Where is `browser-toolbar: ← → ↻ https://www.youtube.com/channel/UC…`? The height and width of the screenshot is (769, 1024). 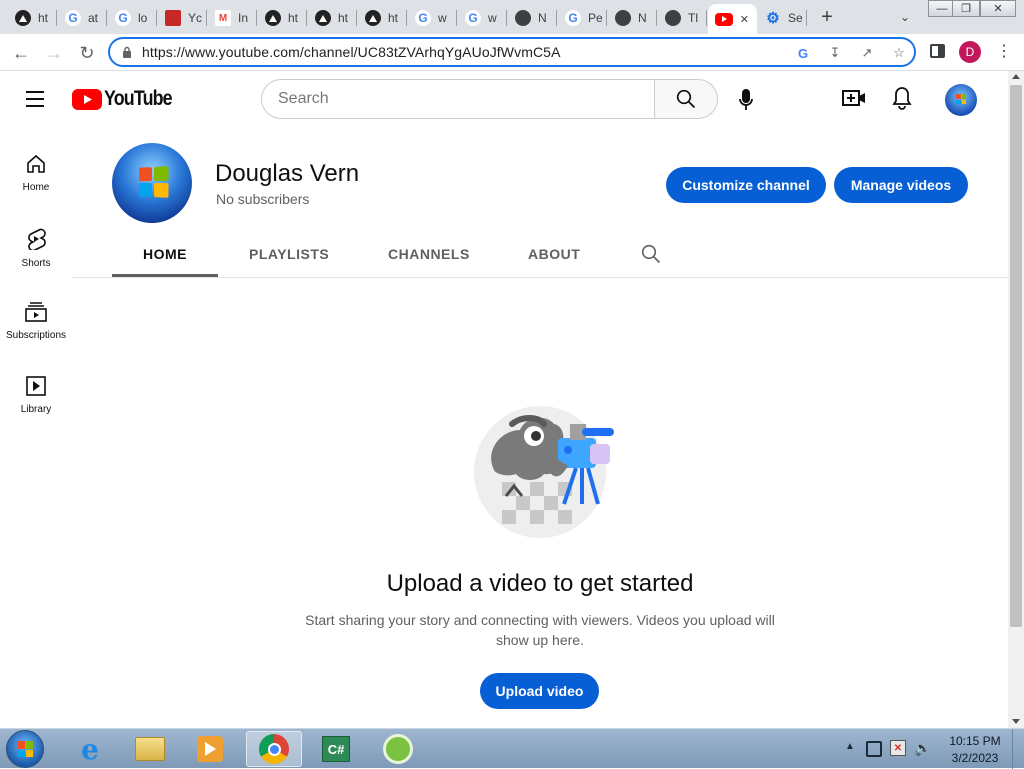 browser-toolbar: ← → ↻ https://www.youtube.com/channel/UC… is located at coordinates (512, 52).